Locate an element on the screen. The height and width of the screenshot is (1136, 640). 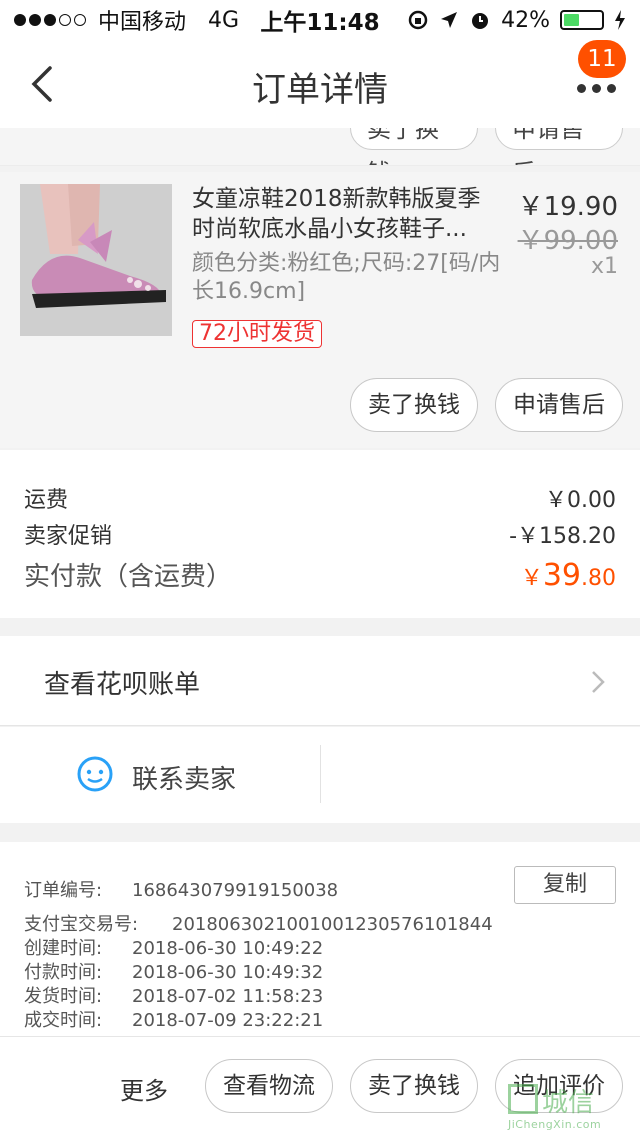
contact-seller-row: 联系卖家 is located at coordinates (320, 775).